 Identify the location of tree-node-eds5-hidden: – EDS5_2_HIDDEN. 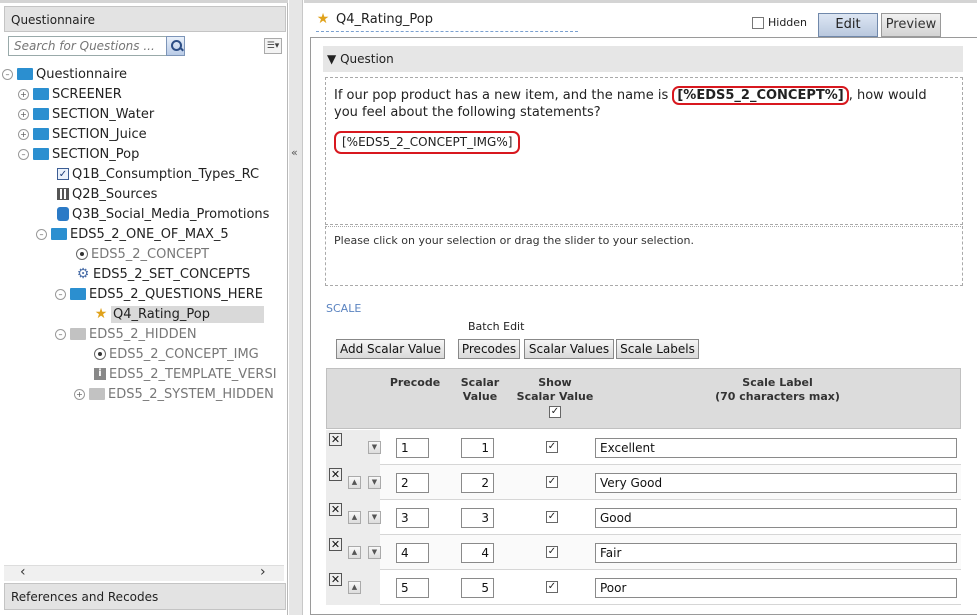
(126, 335).